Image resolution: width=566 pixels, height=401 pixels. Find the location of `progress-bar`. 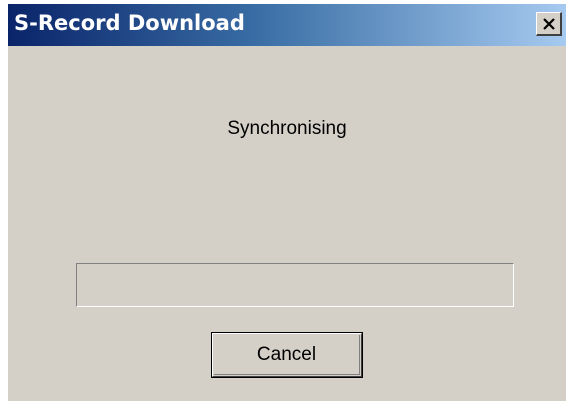

progress-bar is located at coordinates (295, 285).